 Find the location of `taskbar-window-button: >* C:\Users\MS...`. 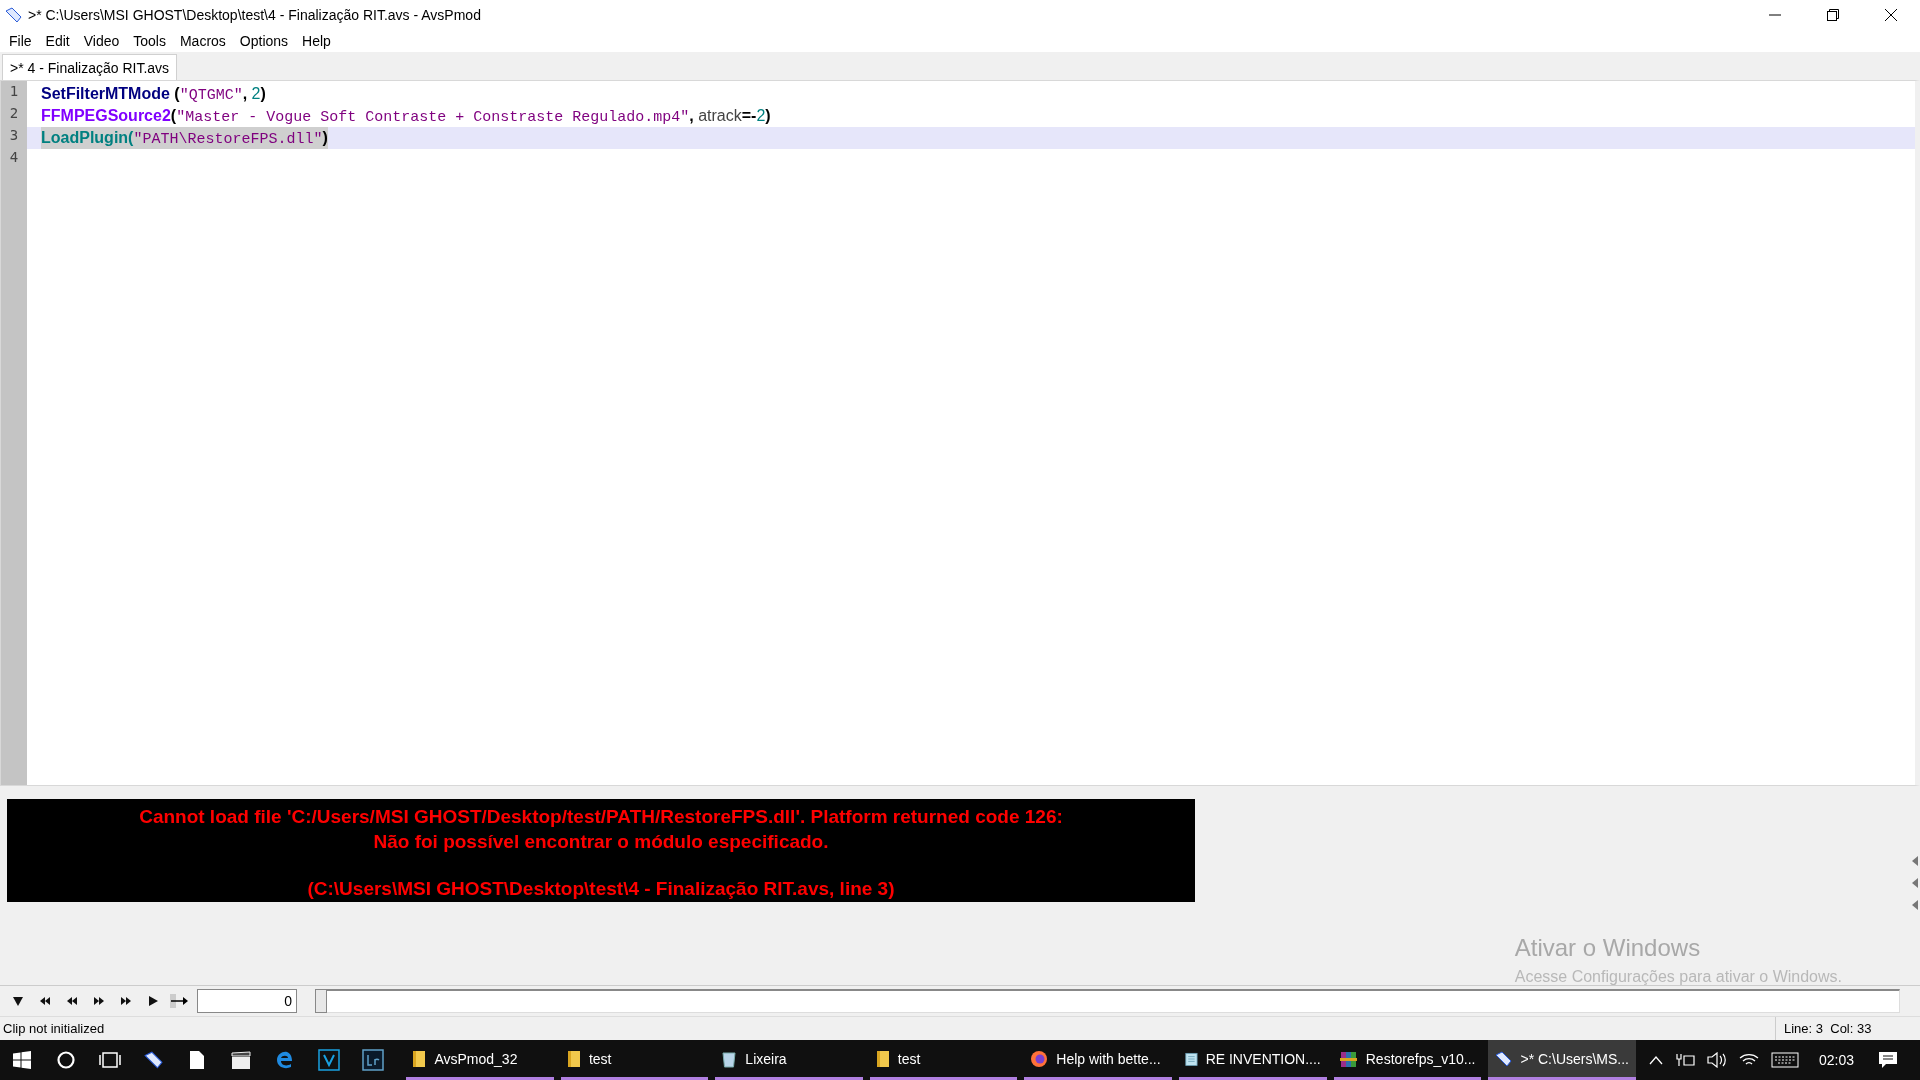

taskbar-window-button: >* C:\Users\MS... is located at coordinates (1562, 1060).